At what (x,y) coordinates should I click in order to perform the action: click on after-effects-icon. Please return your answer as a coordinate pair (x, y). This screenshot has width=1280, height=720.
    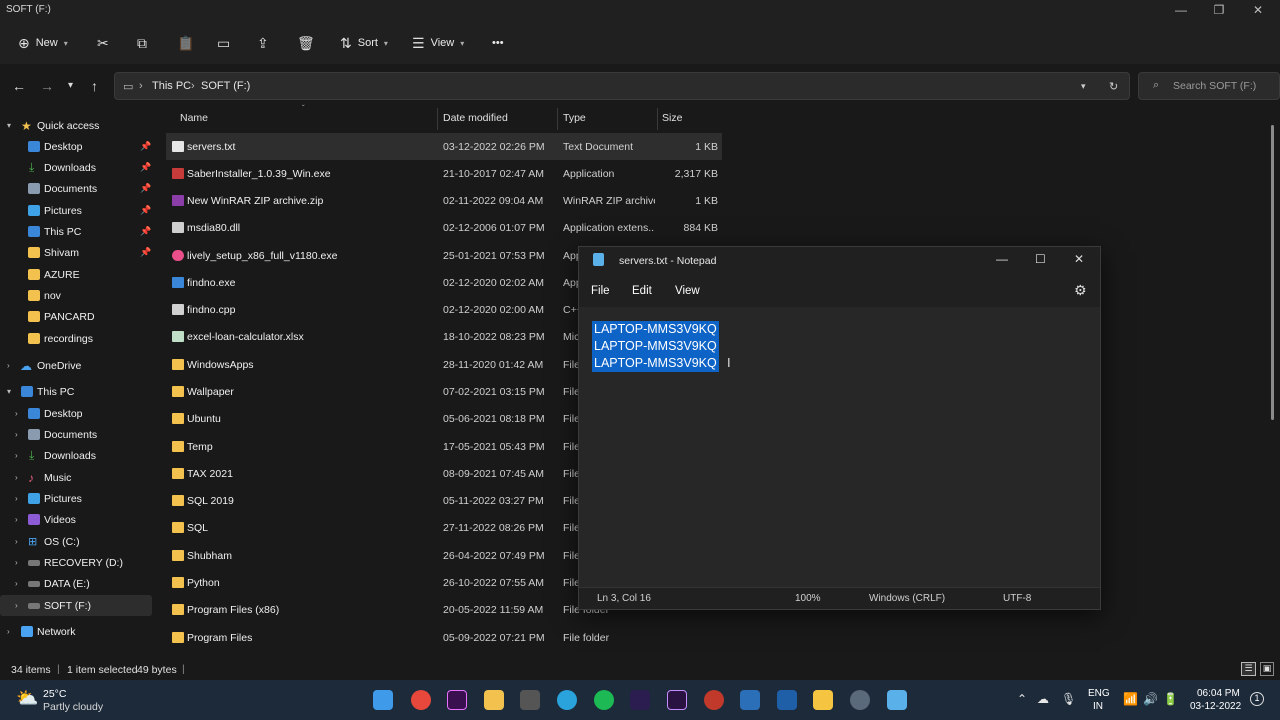
    Looking at the image, I should click on (677, 700).